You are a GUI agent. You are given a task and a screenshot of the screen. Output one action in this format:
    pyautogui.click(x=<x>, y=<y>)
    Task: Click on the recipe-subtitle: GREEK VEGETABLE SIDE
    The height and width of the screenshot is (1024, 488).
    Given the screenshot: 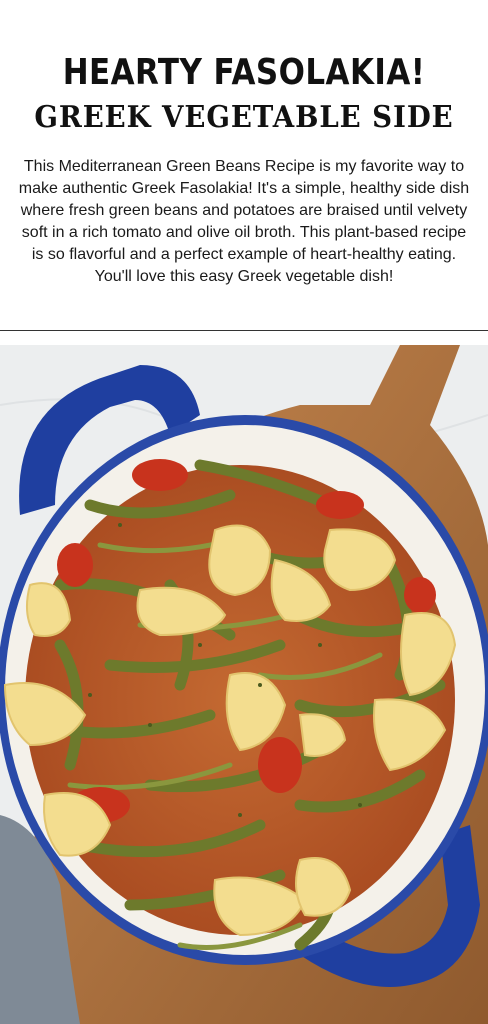 What is the action you would take?
    pyautogui.click(x=244, y=117)
    